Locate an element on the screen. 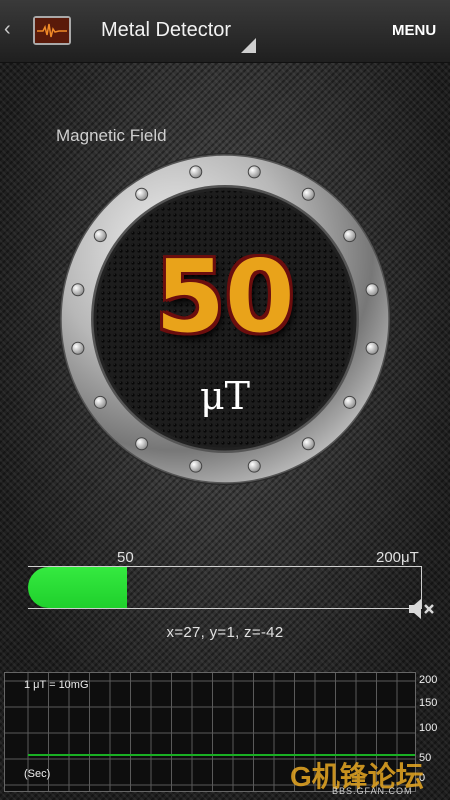 This screenshot has height=800, width=450. field-reading: 50 is located at coordinates (225, 296).